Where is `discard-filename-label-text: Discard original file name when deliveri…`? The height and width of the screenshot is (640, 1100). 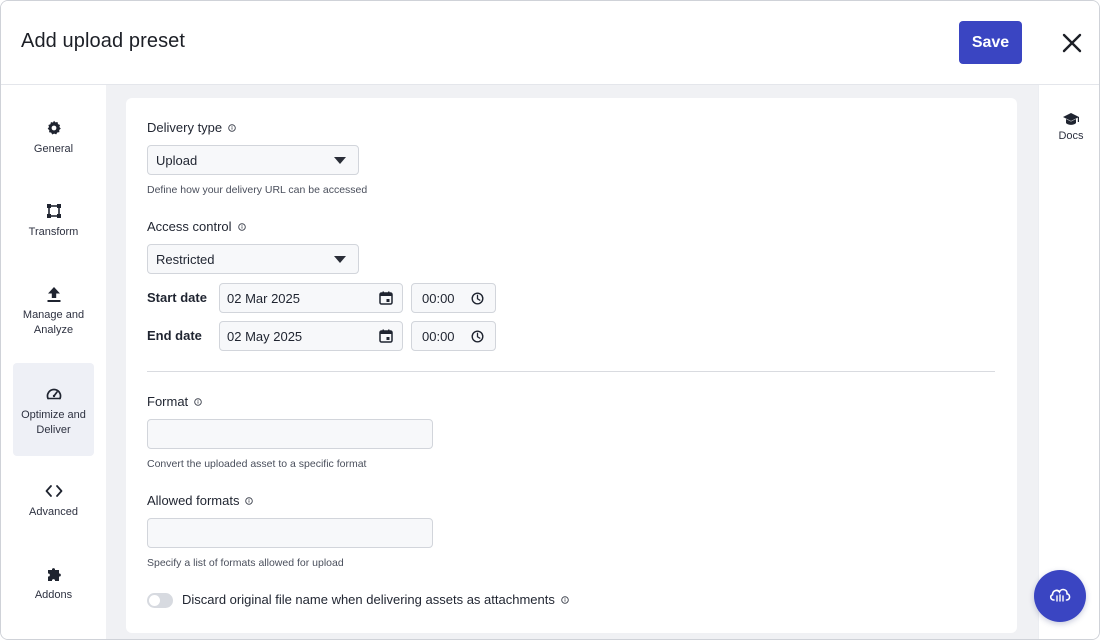
discard-filename-label-text: Discard original file name when deliveri… is located at coordinates (368, 599).